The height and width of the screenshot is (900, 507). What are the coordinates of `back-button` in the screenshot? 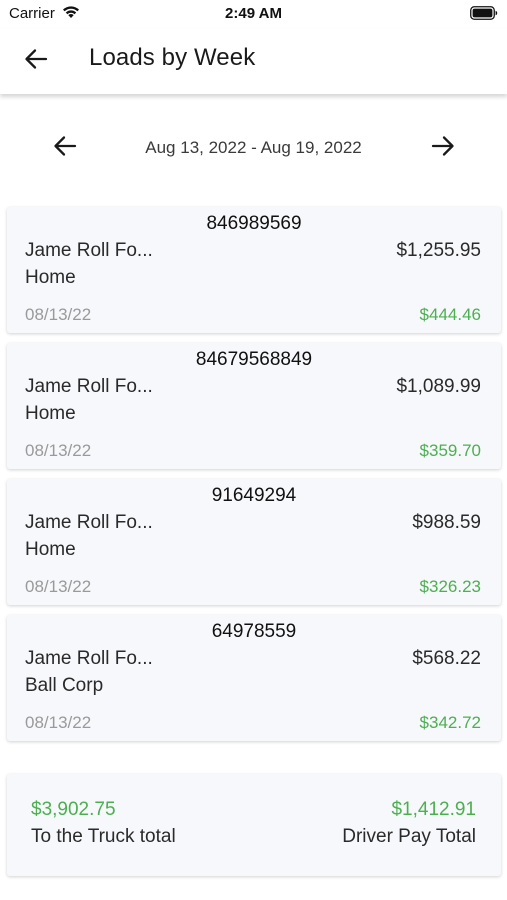 It's located at (36, 61).